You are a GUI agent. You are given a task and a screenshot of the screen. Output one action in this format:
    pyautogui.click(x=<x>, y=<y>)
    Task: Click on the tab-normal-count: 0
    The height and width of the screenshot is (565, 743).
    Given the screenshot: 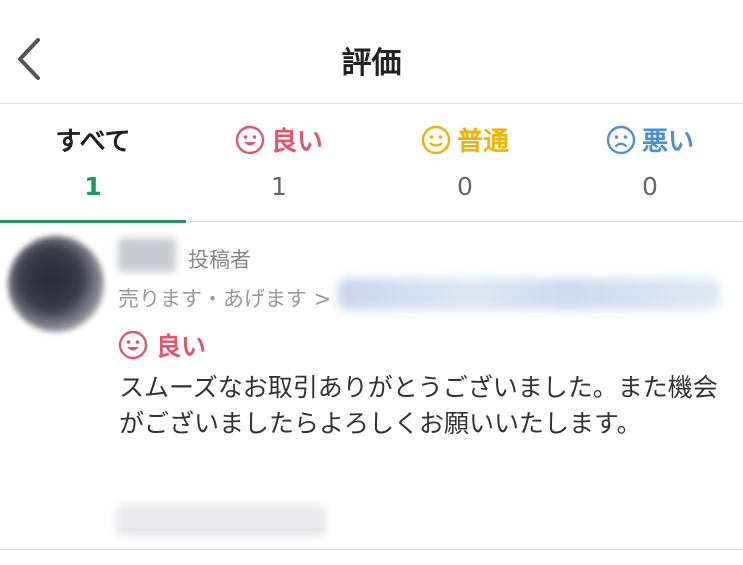 What is the action you would take?
    pyautogui.click(x=465, y=186)
    